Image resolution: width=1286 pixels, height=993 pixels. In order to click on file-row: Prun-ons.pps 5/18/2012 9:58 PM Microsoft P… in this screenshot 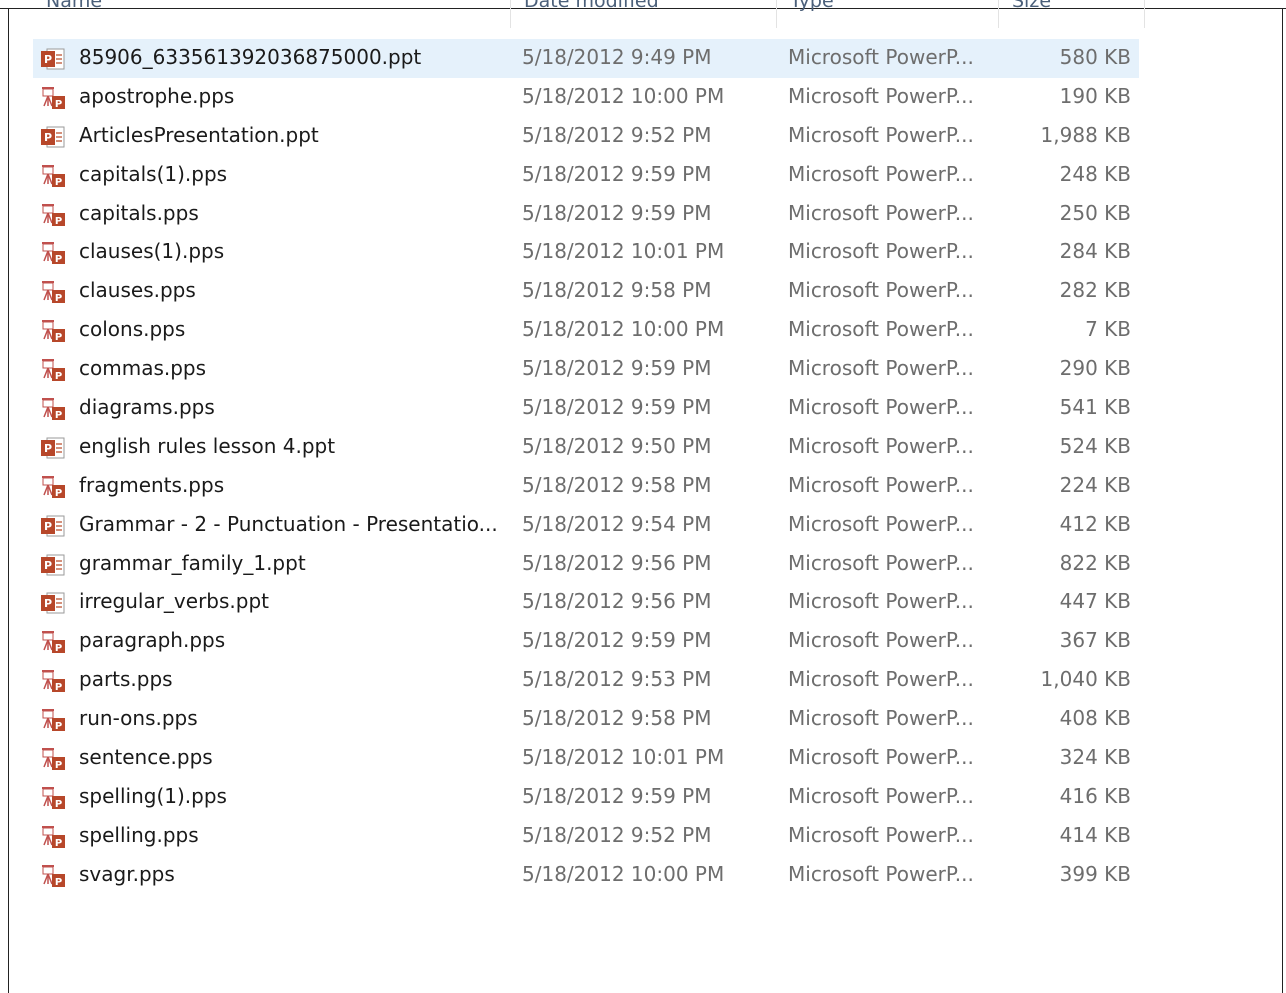, I will do `click(586, 719)`.